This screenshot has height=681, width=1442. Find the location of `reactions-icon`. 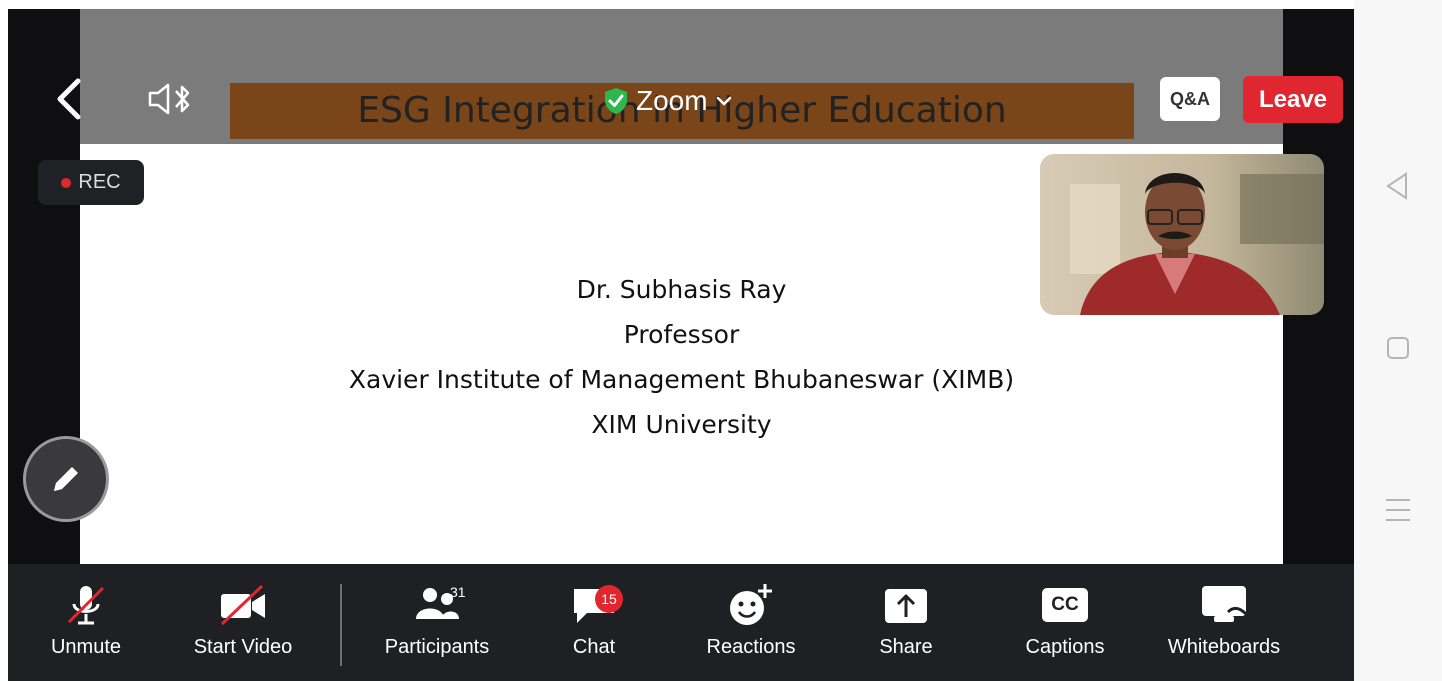

reactions-icon is located at coordinates (751, 604).